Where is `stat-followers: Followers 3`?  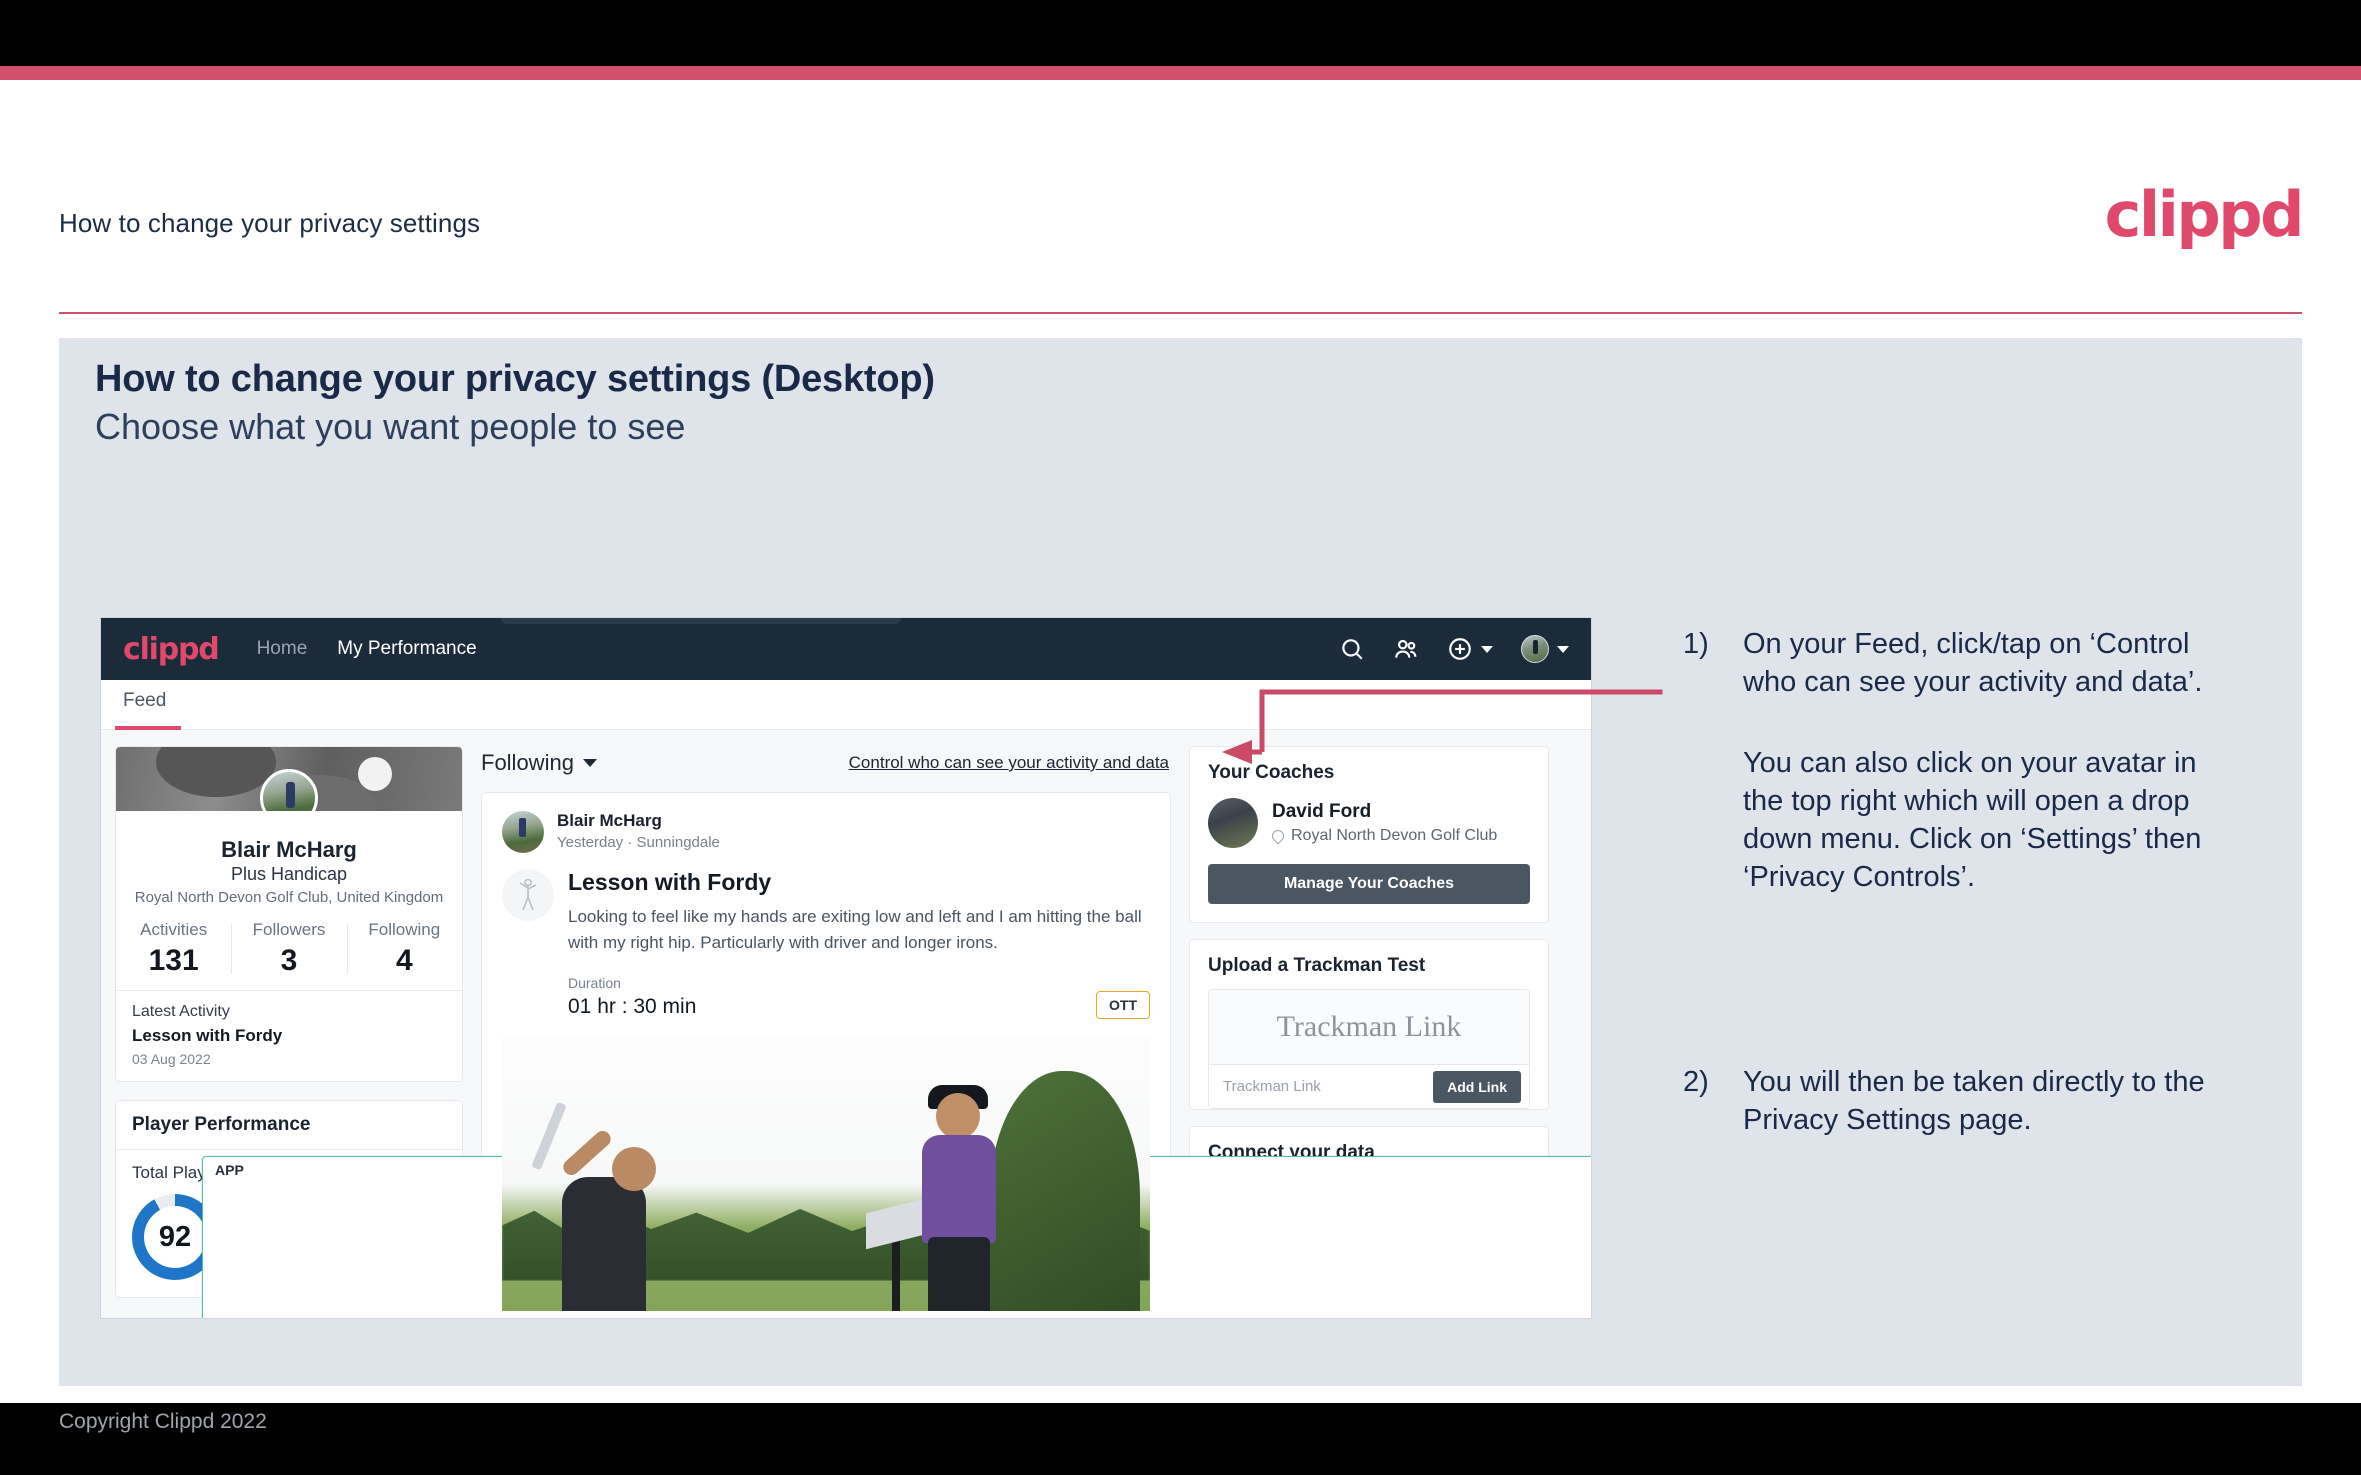 stat-followers: Followers 3 is located at coordinates (288, 949).